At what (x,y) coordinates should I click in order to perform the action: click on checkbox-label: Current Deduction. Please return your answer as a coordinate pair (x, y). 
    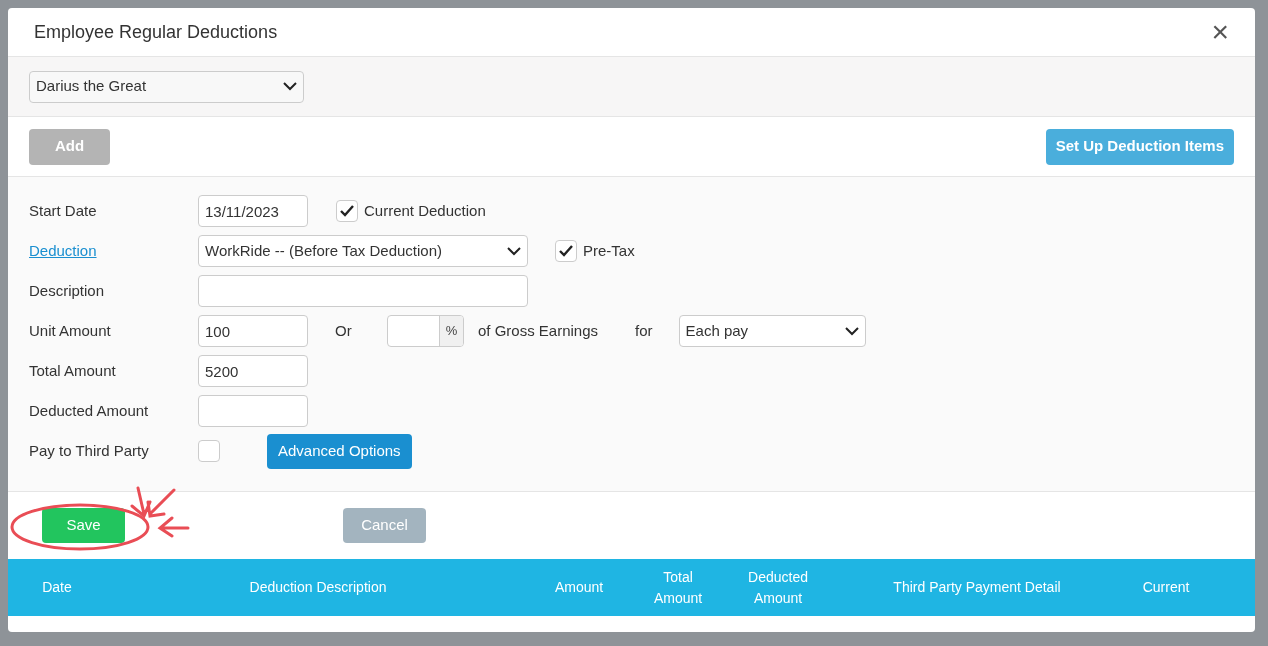
    Looking at the image, I should click on (425, 210).